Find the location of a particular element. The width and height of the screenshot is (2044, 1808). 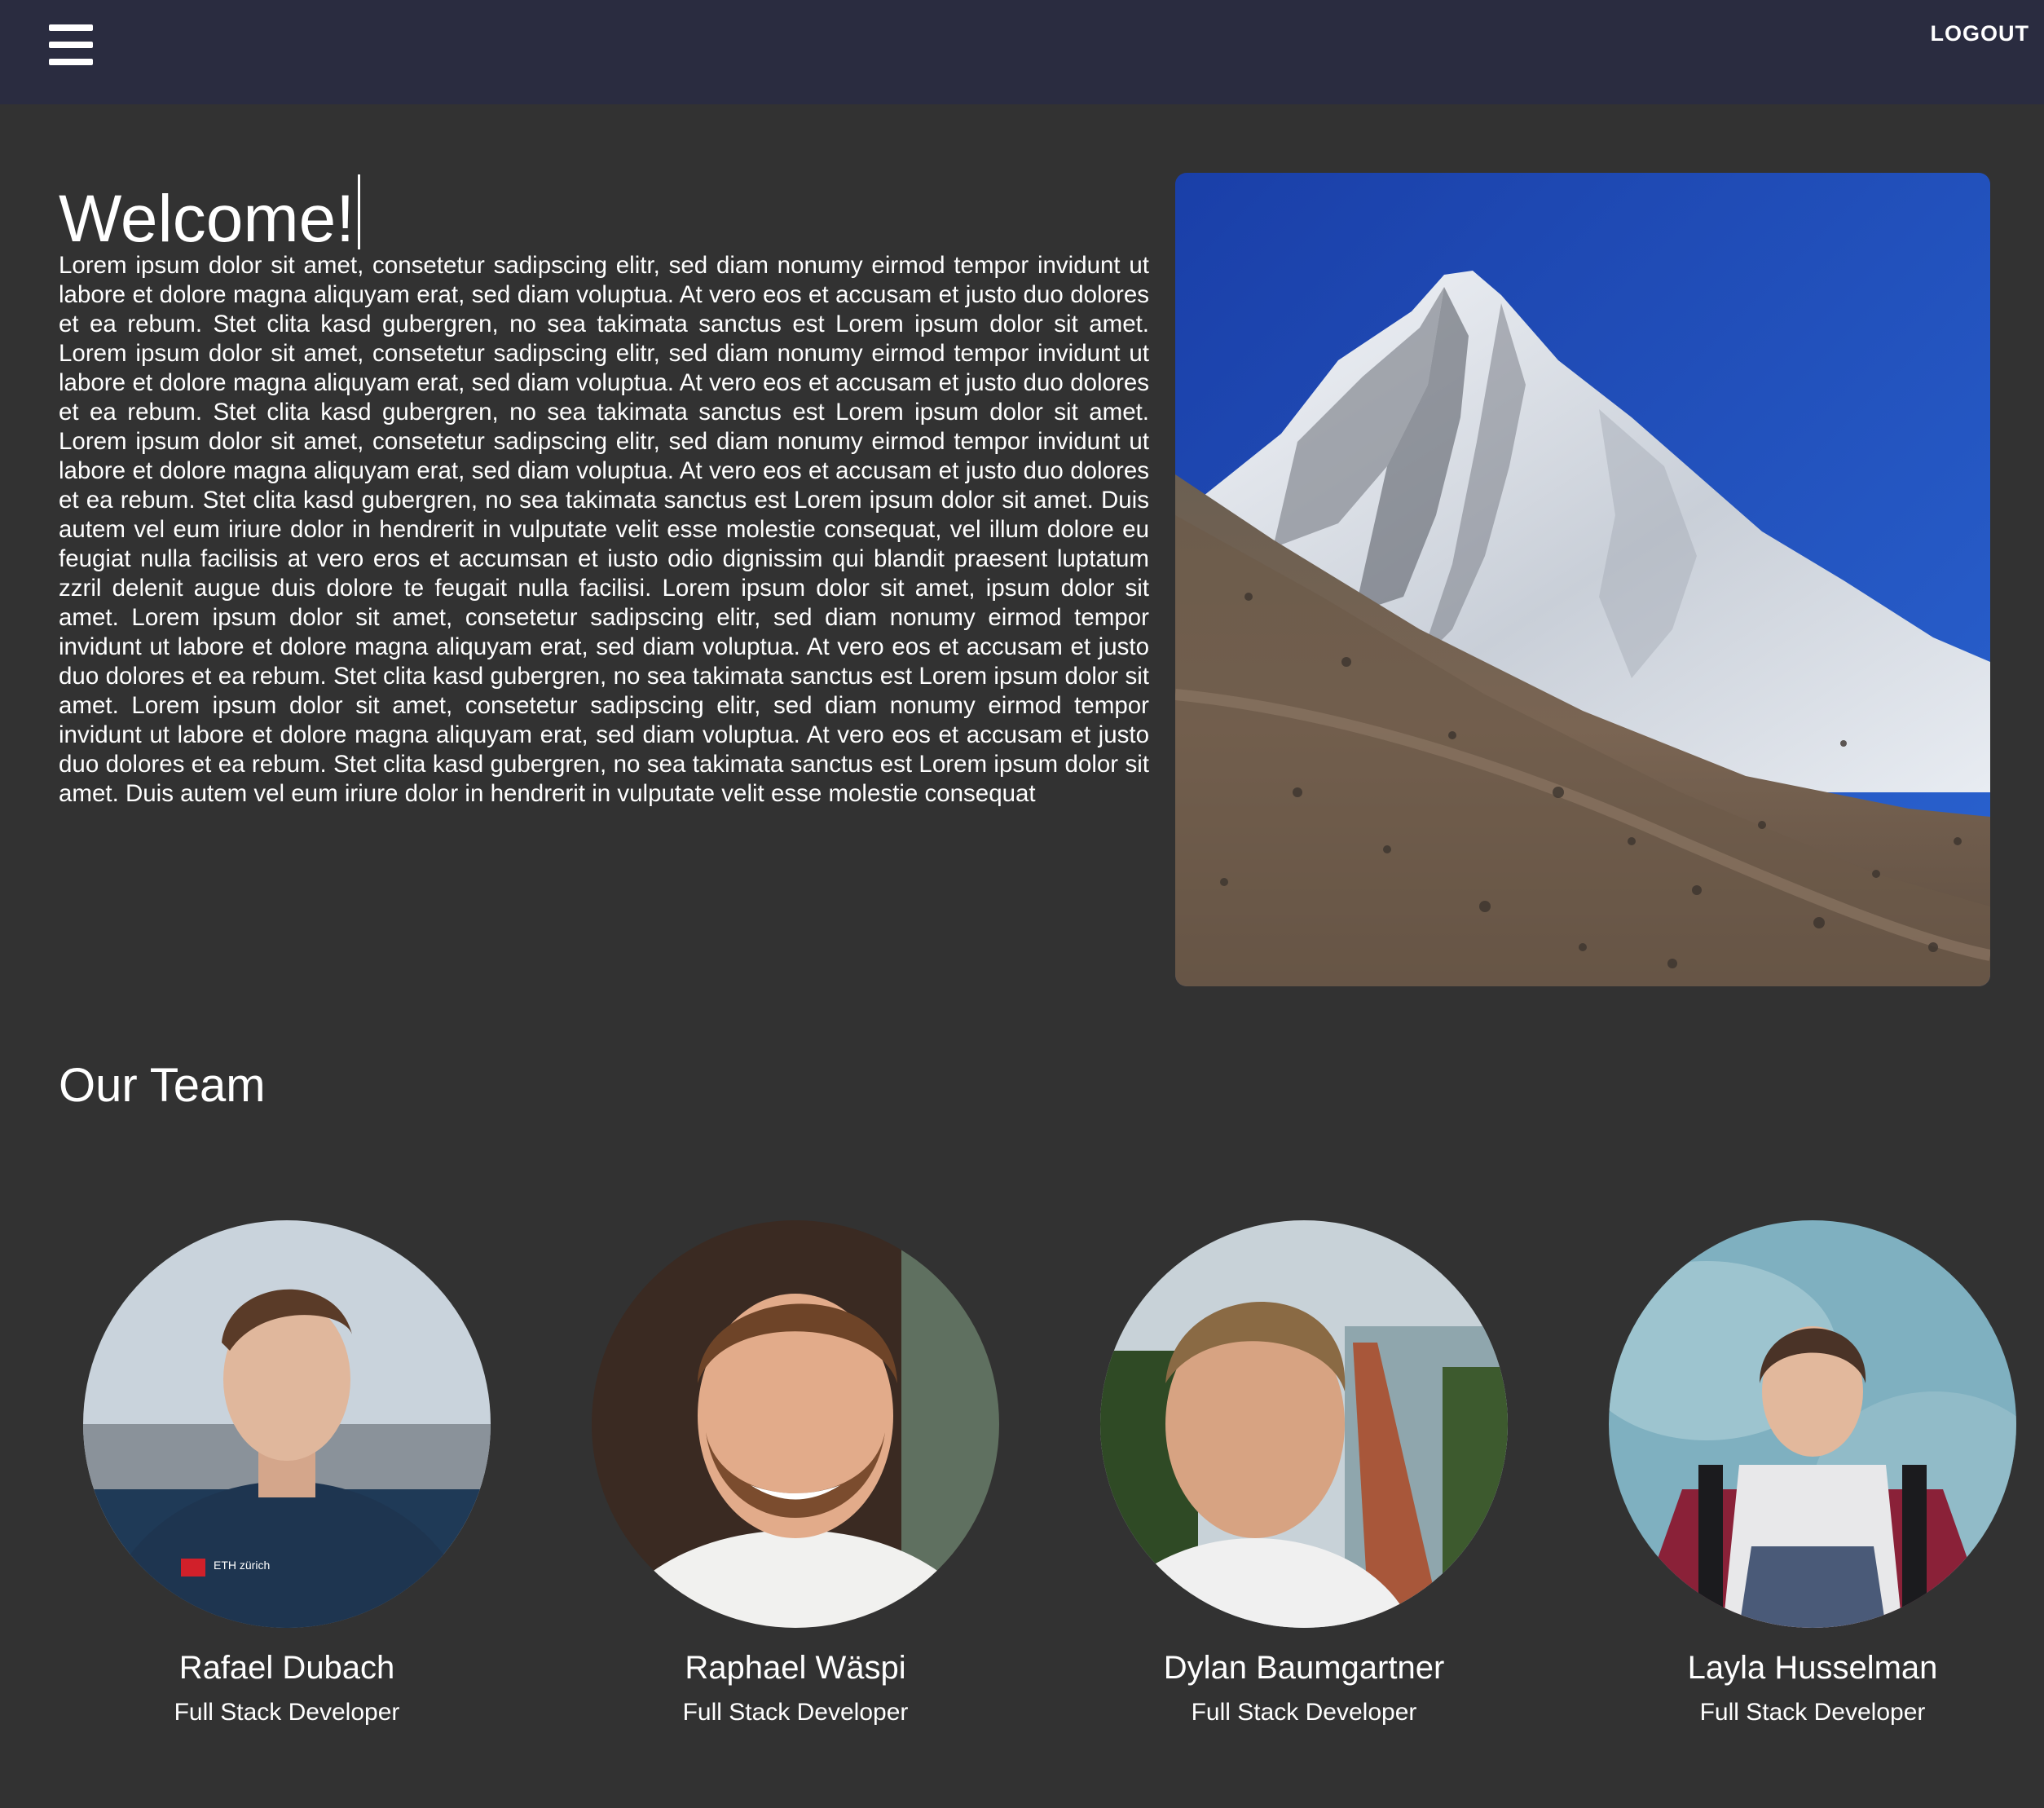

text-cursor is located at coordinates (359, 212).